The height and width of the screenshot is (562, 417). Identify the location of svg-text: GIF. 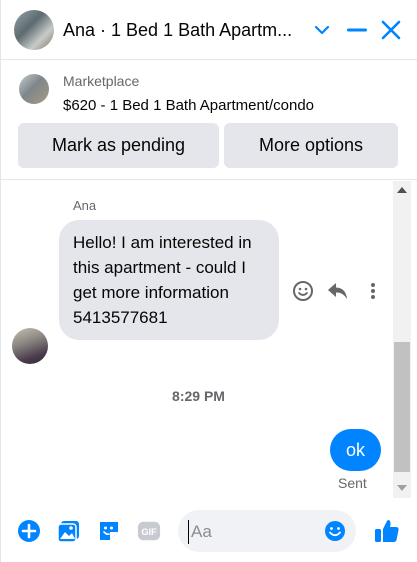
(149, 532).